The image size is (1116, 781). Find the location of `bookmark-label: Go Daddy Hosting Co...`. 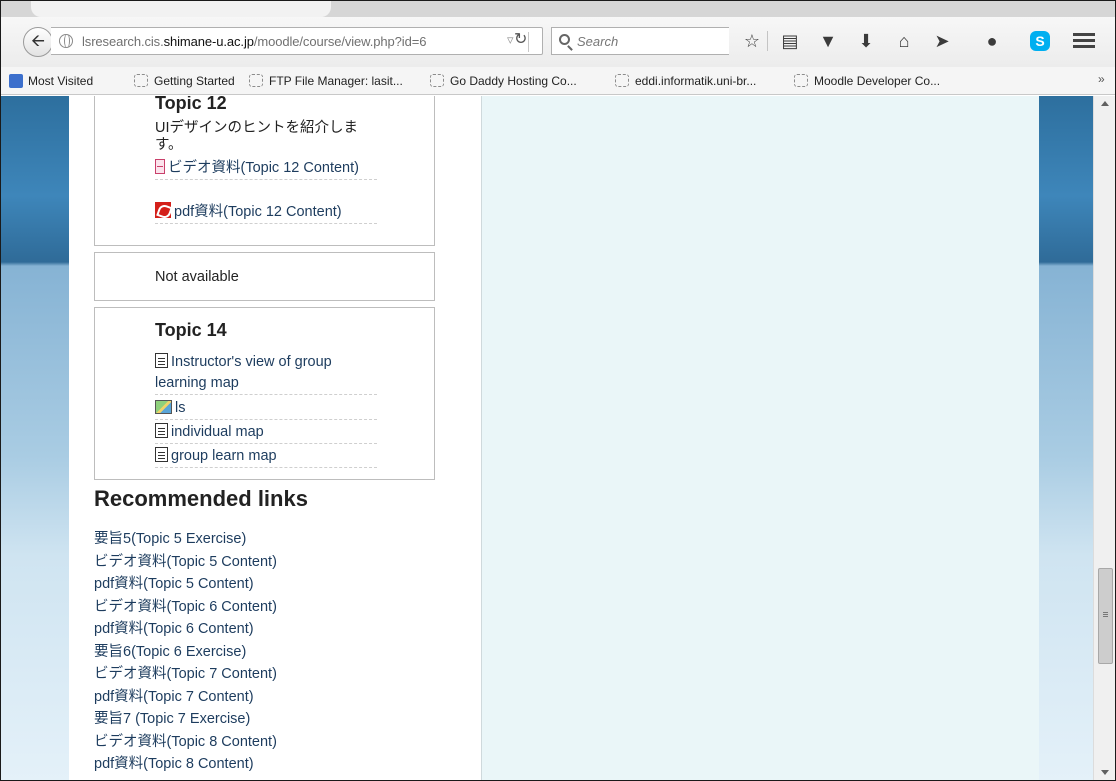

bookmark-label: Go Daddy Hosting Co... is located at coordinates (513, 81).